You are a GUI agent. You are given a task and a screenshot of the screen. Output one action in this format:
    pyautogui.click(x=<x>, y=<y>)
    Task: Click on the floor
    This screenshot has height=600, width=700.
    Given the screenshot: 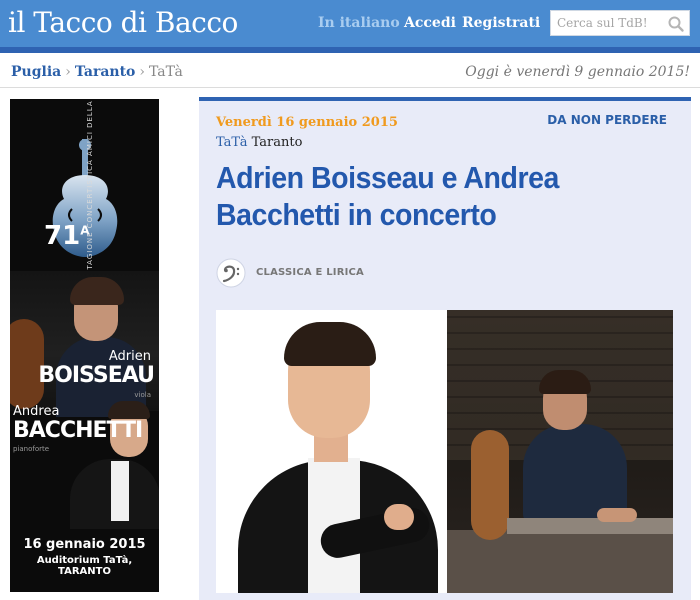 What is the action you would take?
    pyautogui.click(x=560, y=561)
    